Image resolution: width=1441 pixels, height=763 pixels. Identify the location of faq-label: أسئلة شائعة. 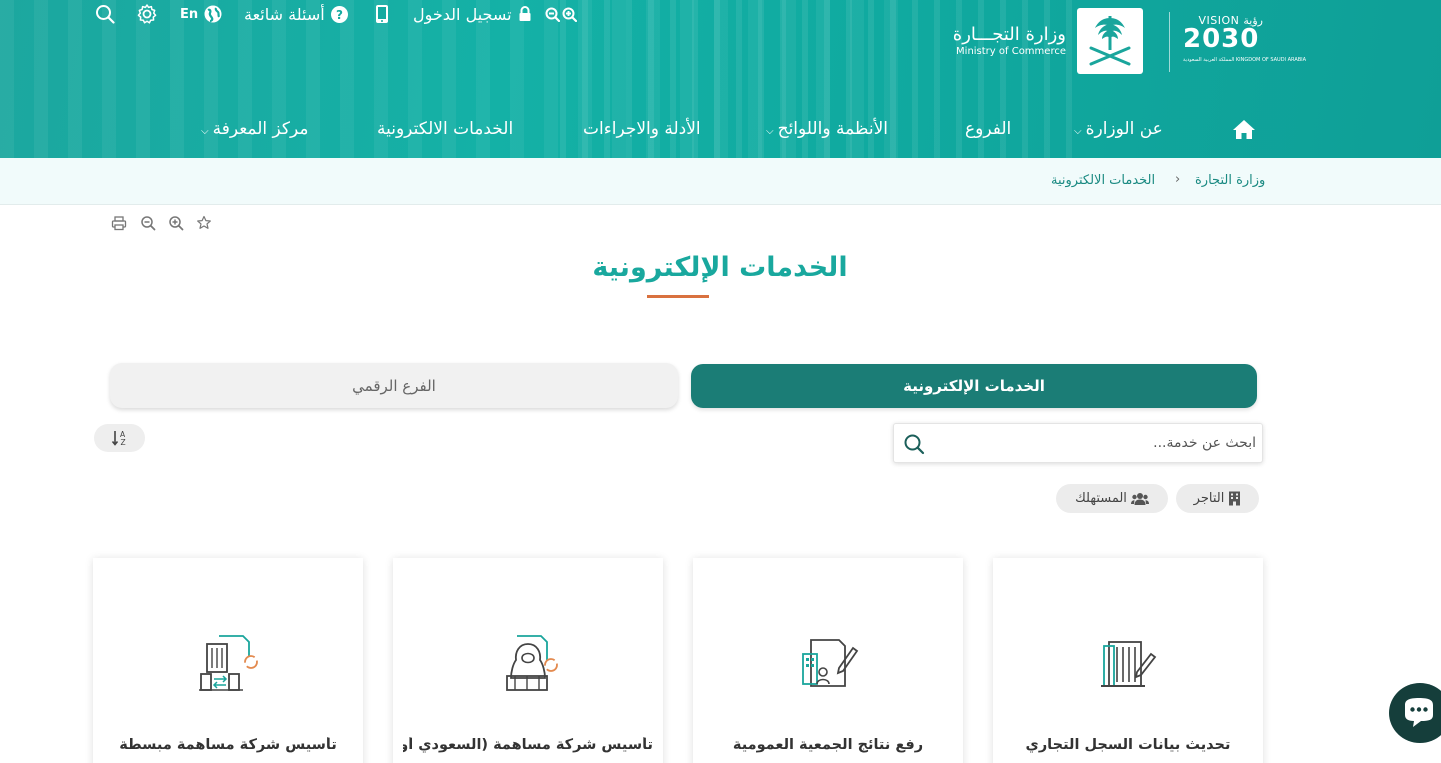
(284, 14).